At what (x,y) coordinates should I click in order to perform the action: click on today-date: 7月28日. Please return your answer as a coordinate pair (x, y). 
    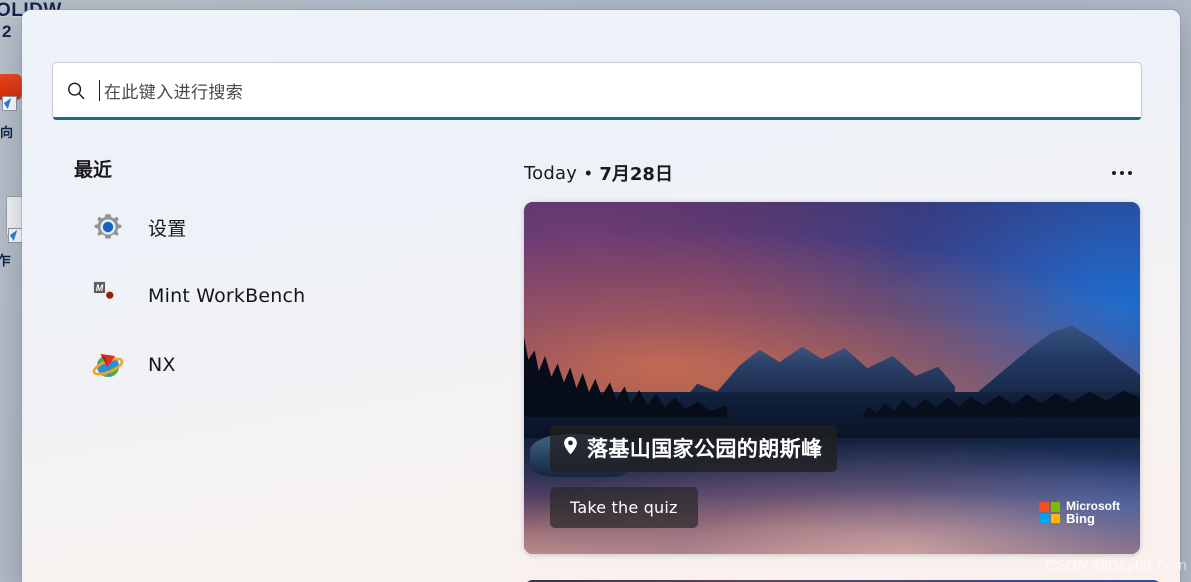
    Looking at the image, I should click on (636, 174).